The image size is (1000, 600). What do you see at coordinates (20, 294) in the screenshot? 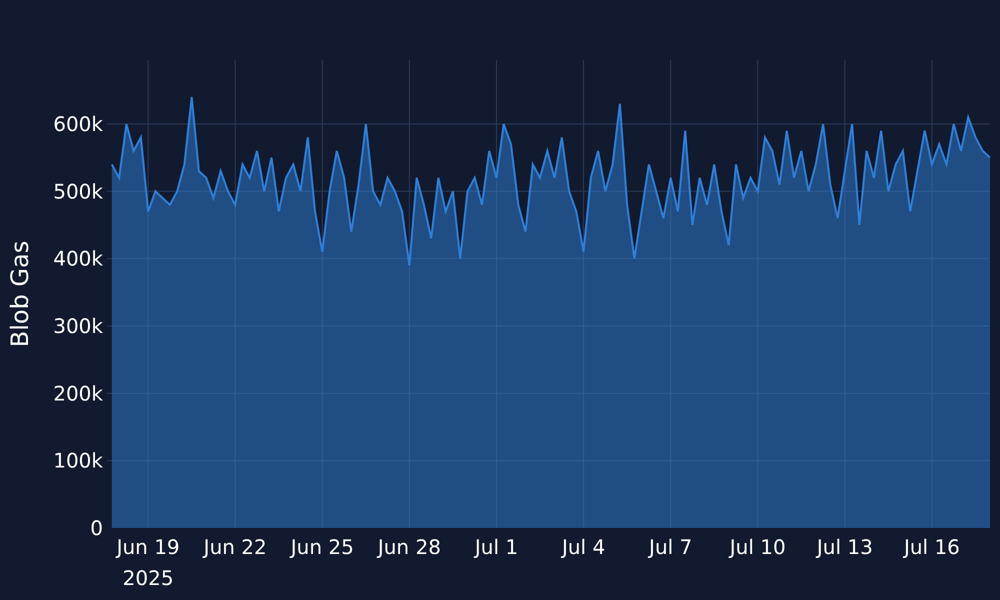
I see `axis-title: Blob Gas` at bounding box center [20, 294].